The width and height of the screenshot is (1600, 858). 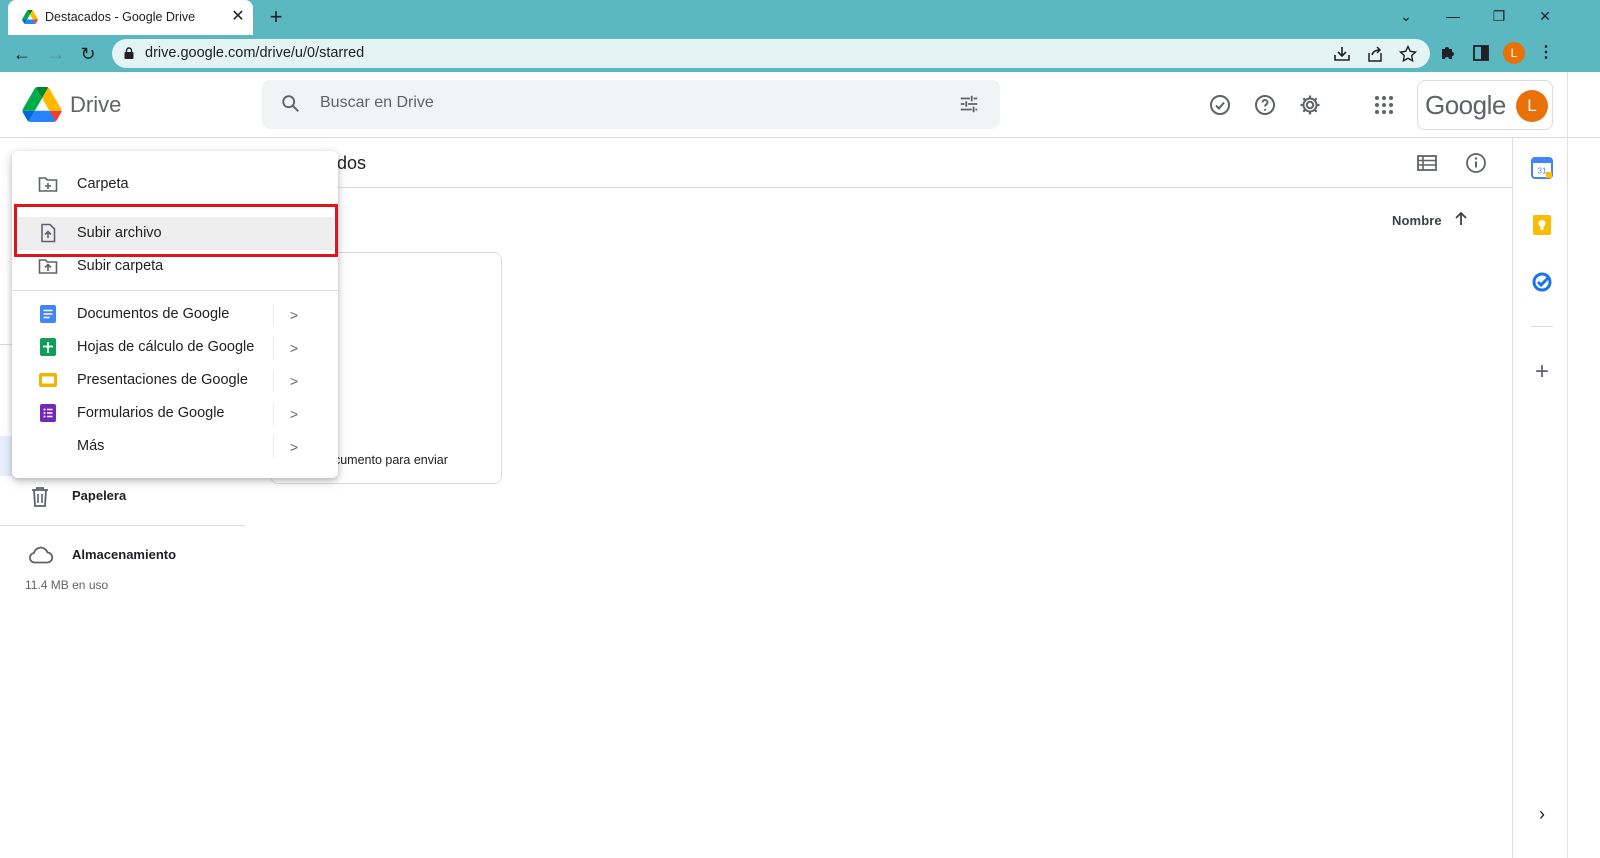 I want to click on address-bar: drive.google.com/drive/u/0/starred, so click(x=771, y=53).